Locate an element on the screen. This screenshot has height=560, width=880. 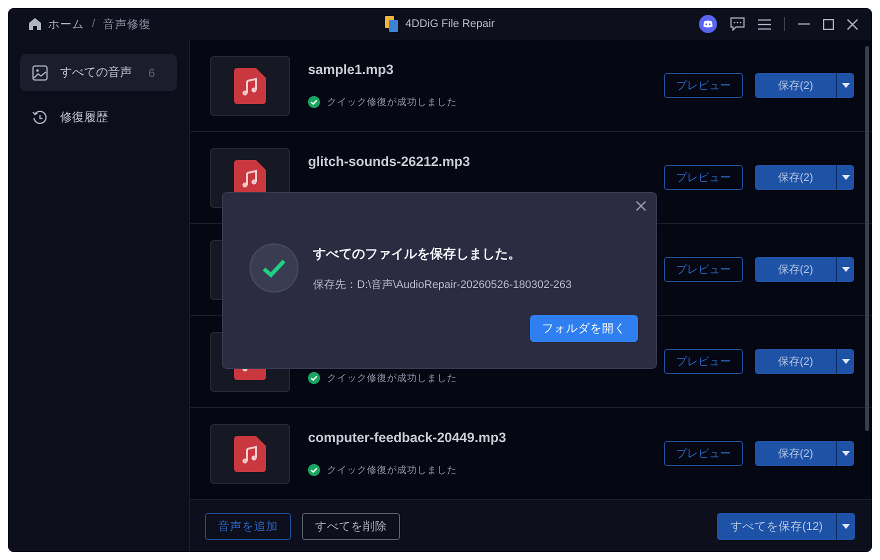
dialog-title: すべてのファイルを保存しました。 is located at coordinates (417, 254).